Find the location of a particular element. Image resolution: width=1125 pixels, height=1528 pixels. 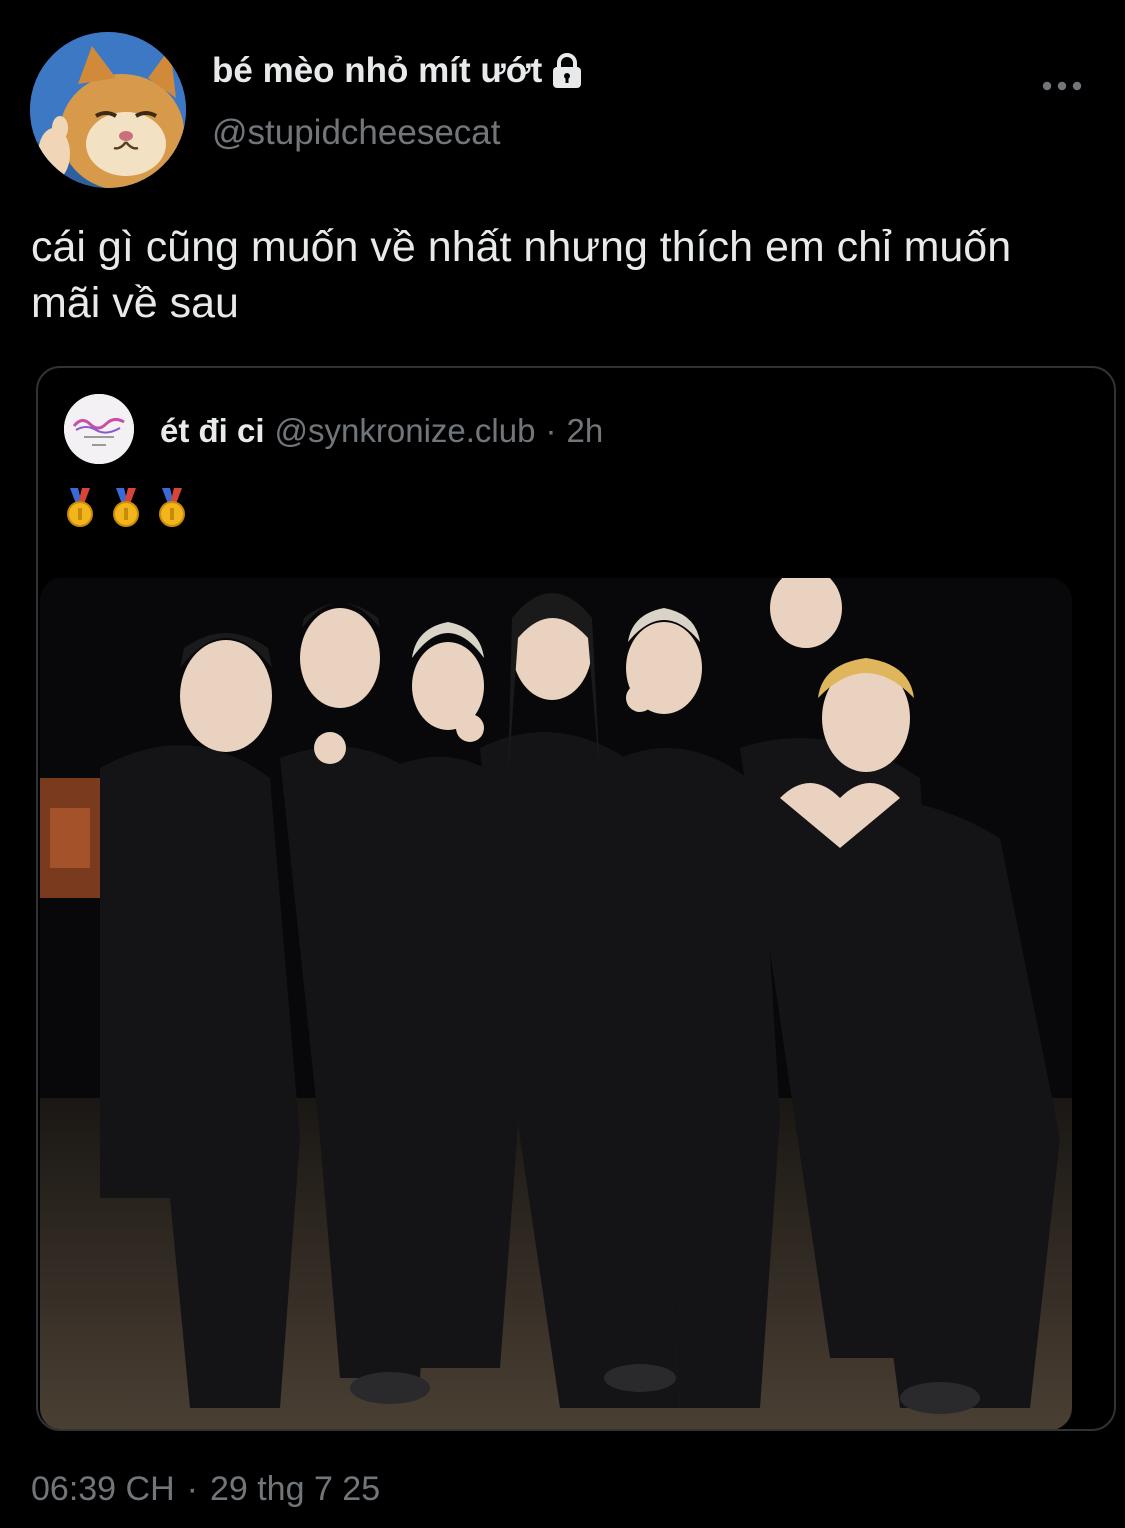

cat-avatar-icon is located at coordinates (108, 110).